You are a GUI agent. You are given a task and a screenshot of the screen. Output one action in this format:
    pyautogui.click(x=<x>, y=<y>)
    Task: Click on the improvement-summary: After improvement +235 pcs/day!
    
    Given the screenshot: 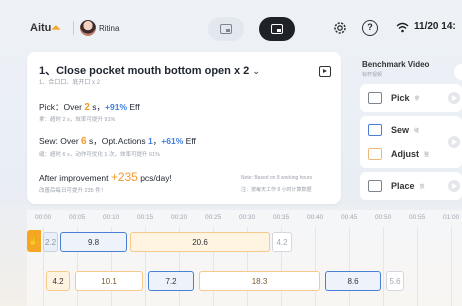 What is the action you would take?
    pyautogui.click(x=105, y=177)
    